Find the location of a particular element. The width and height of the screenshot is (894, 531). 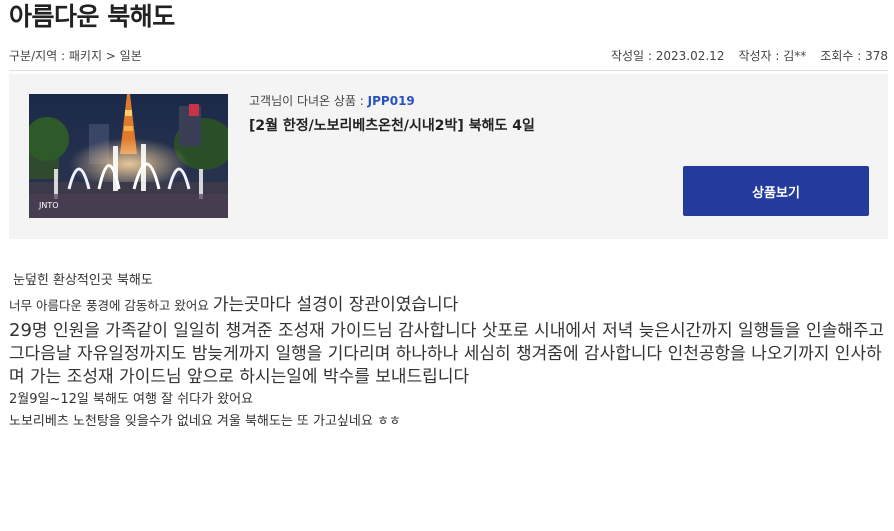

header-divider is located at coordinates (448, 70).